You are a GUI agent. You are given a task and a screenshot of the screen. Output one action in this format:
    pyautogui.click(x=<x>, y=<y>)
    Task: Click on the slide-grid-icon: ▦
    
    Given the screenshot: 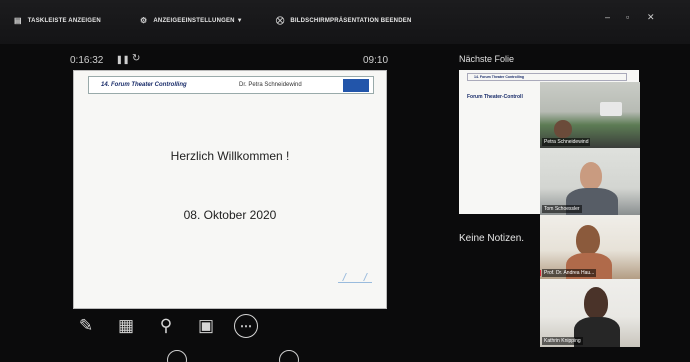 What is the action you would take?
    pyautogui.click(x=126, y=326)
    